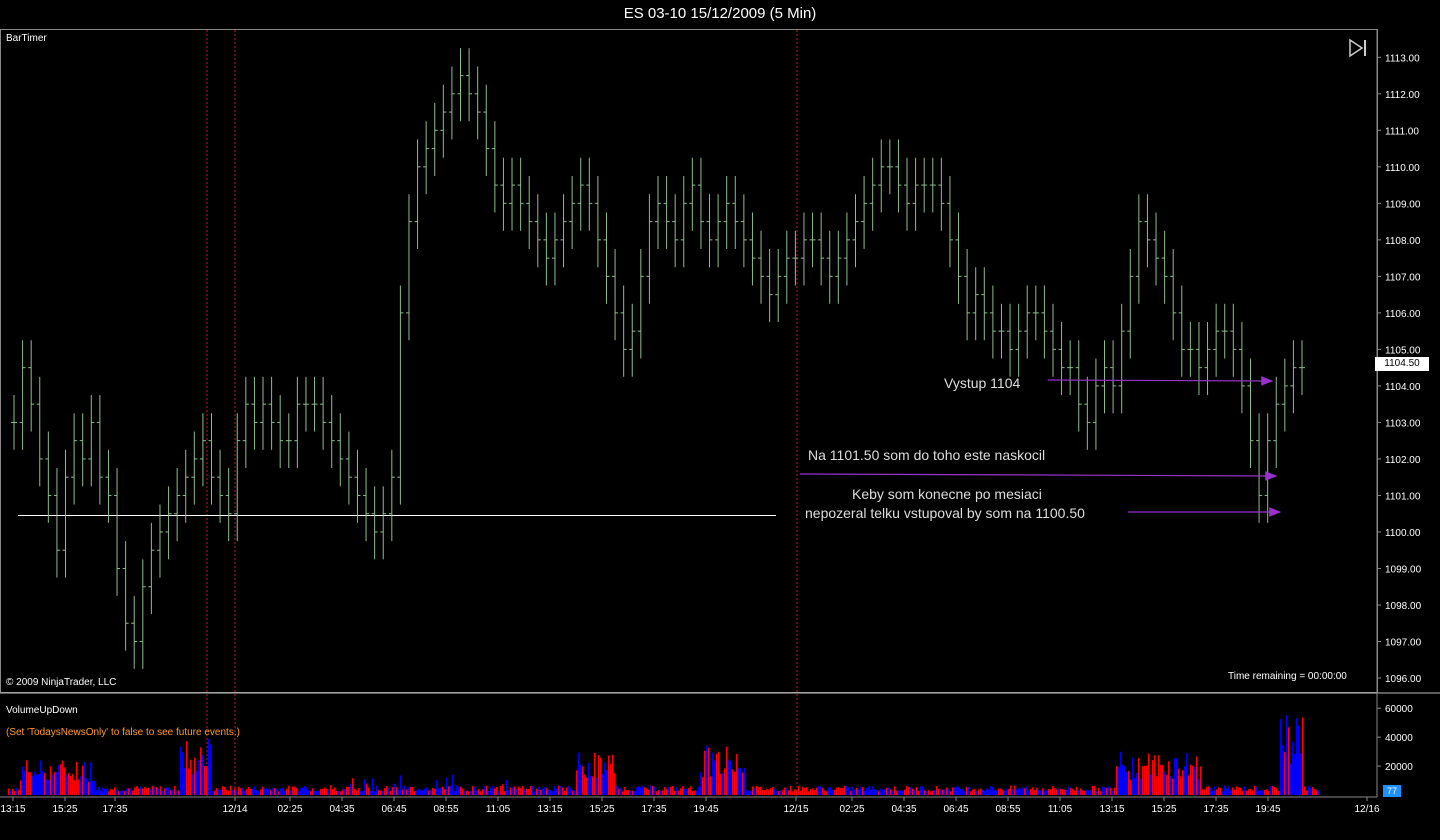 The width and height of the screenshot is (1440, 840). Describe the element at coordinates (341, 809) in the screenshot. I see `x-tick-label: 04:35` at that location.